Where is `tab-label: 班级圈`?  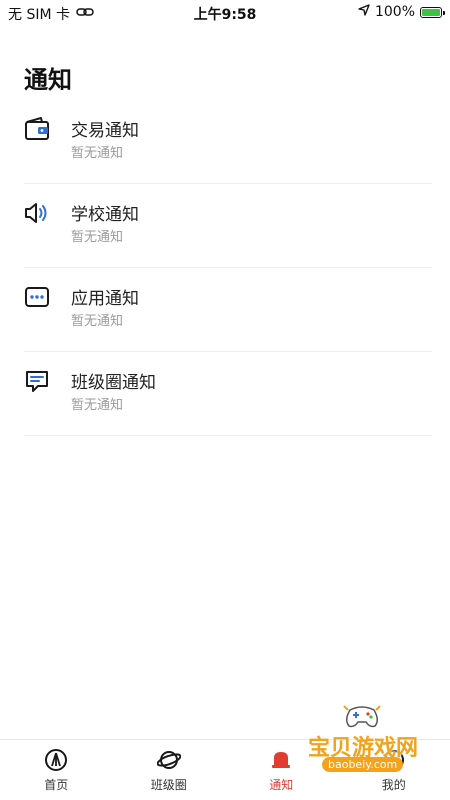 tab-label: 班级圈 is located at coordinates (168, 785).